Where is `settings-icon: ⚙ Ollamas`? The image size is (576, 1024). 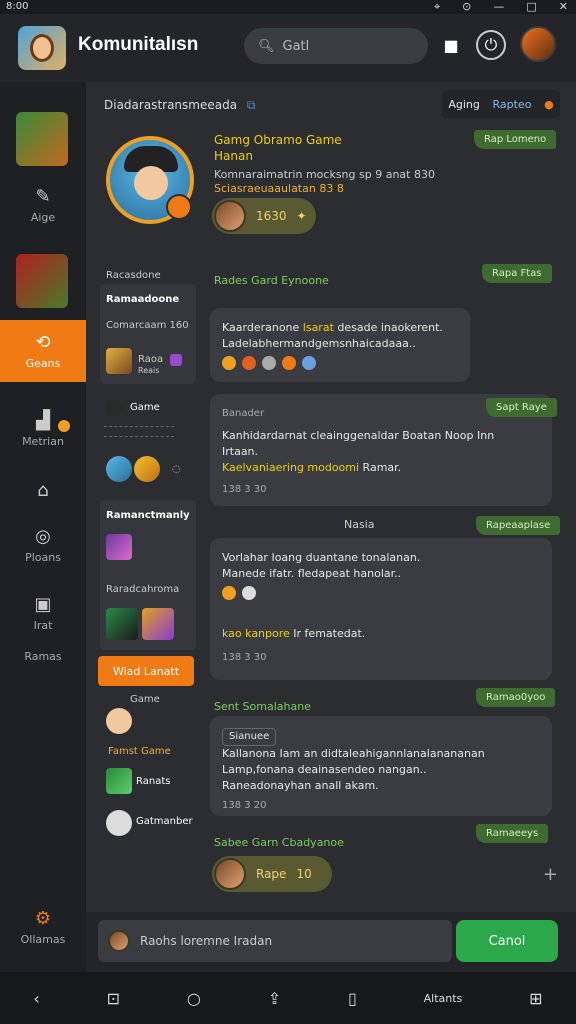 settings-icon: ⚙ Ollamas is located at coordinates (43, 927).